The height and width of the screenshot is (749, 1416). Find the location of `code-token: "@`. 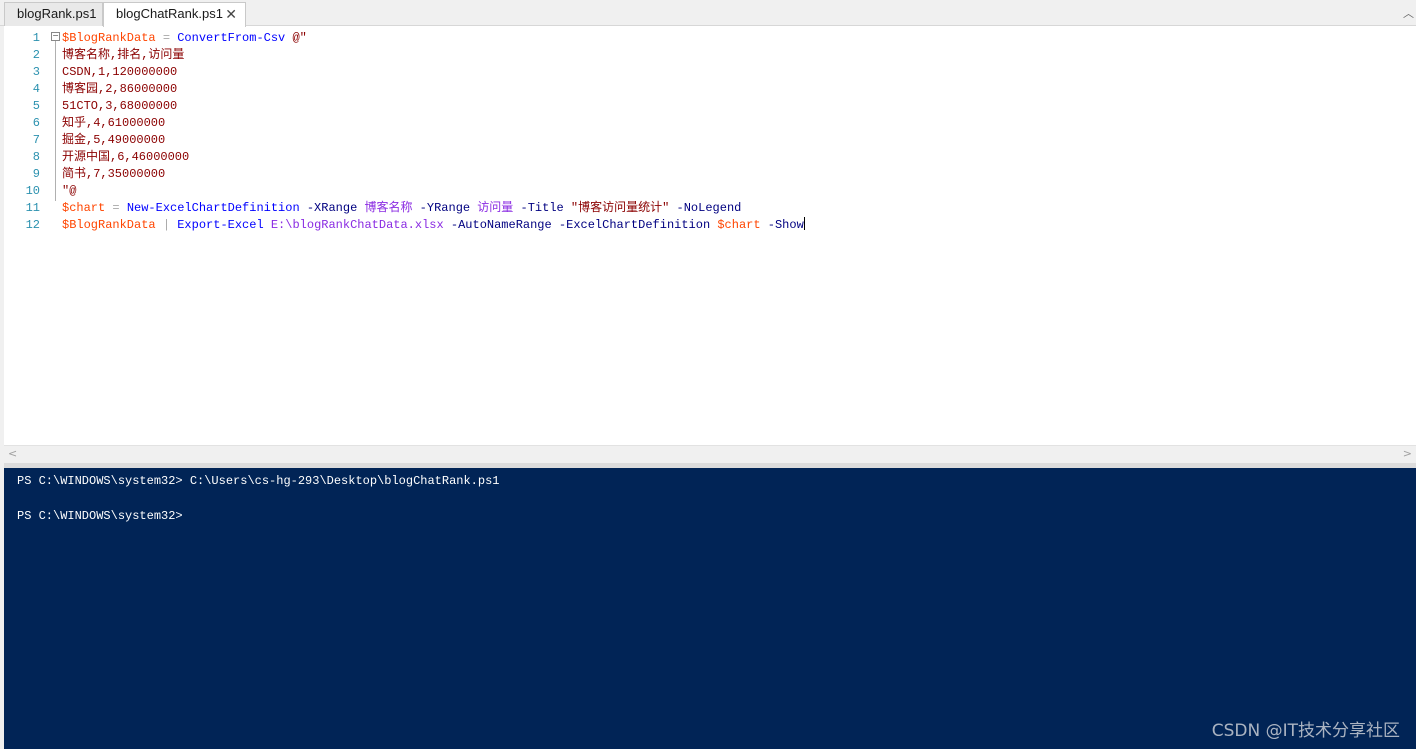

code-token: "@ is located at coordinates (69, 191).